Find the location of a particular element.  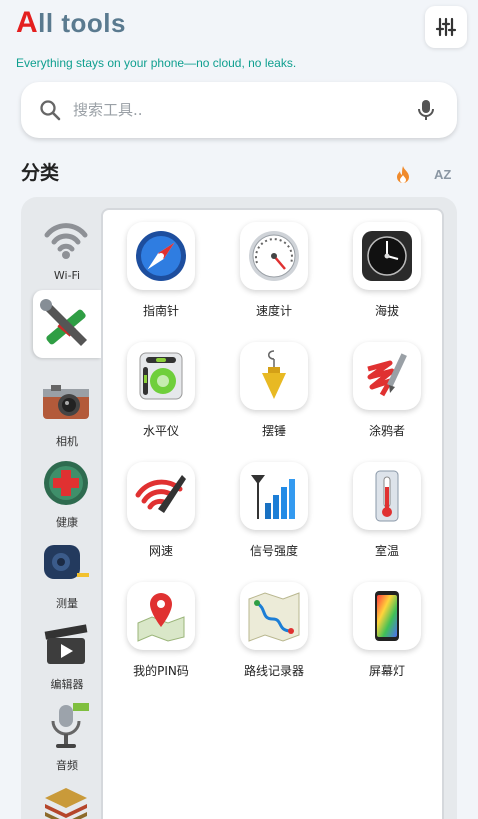

tool-screen-light: 屏幕灯 is located at coordinates (387, 637).